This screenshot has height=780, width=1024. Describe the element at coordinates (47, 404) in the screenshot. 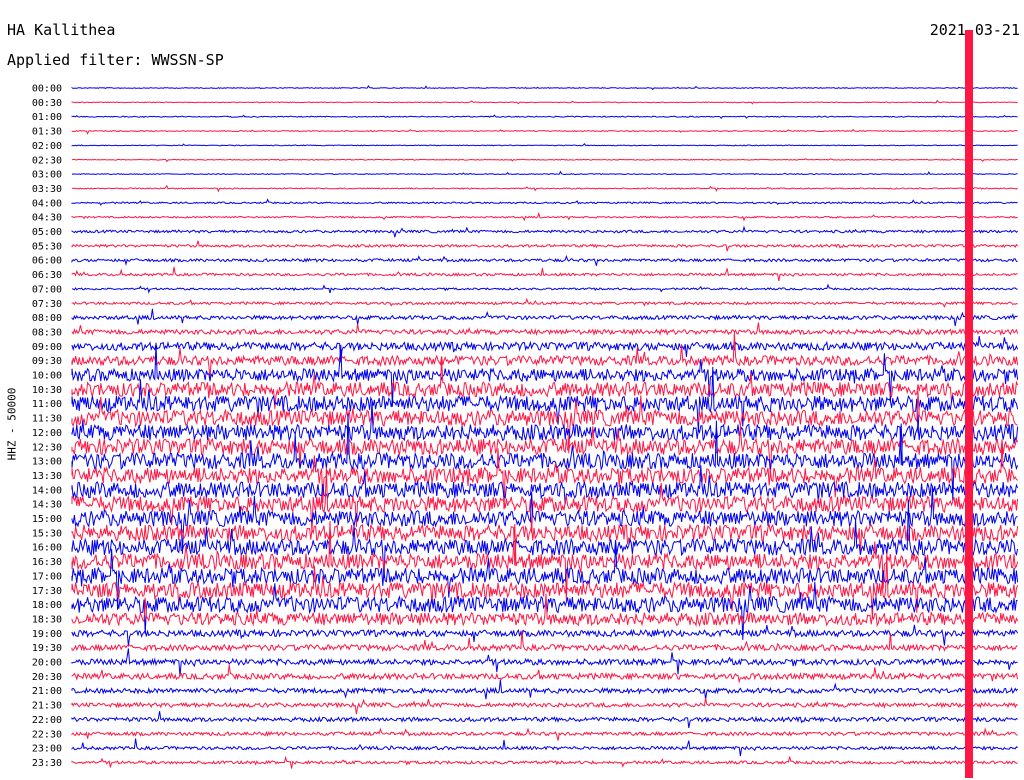

I see `row-label: 11:00` at that location.